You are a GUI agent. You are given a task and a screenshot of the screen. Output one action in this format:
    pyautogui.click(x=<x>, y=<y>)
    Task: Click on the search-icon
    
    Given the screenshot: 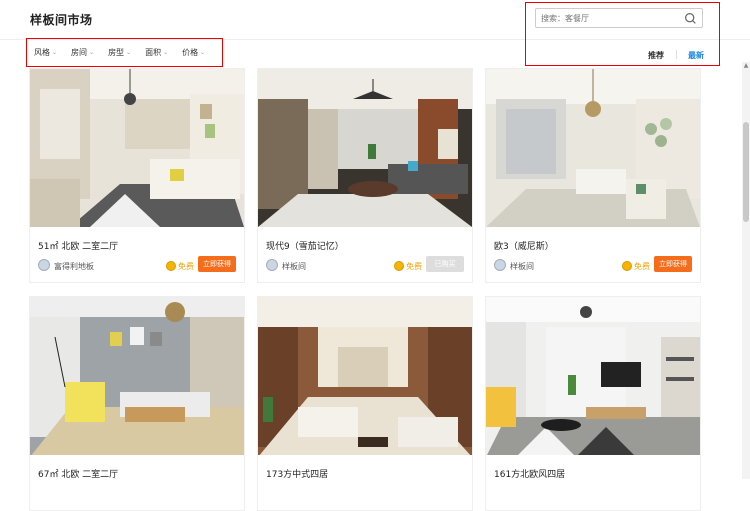 What is the action you would take?
    pyautogui.click(x=690, y=18)
    